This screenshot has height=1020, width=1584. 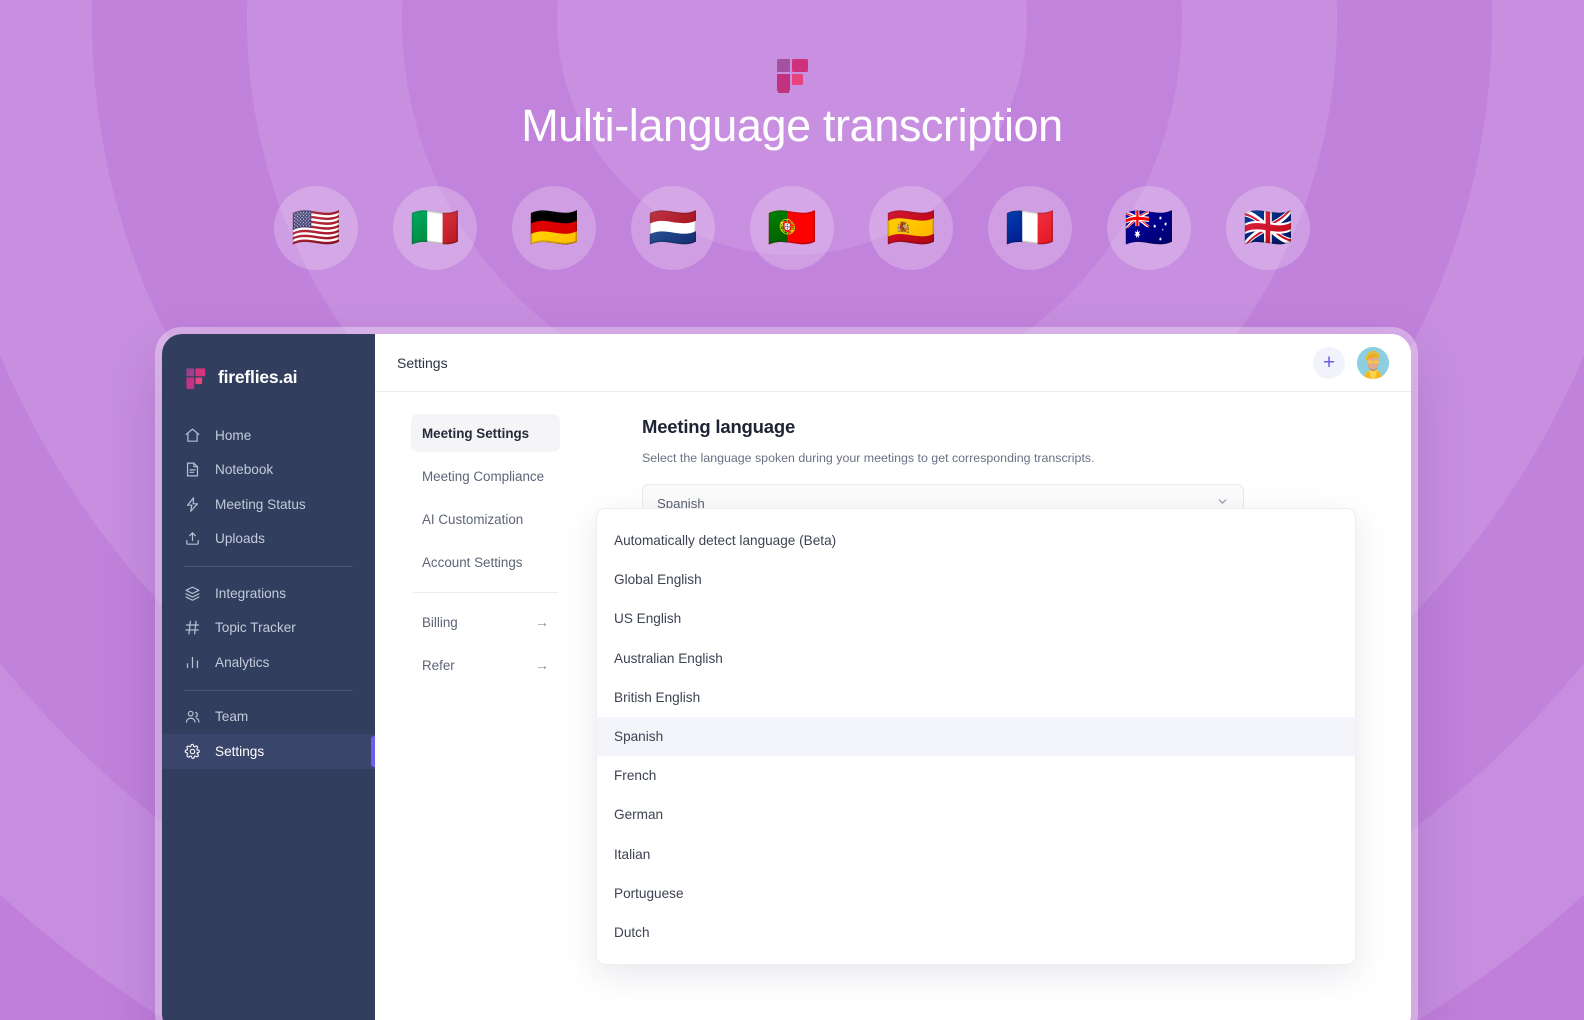 I want to click on sidebar-item-notebook: Notebook, so click(x=268, y=470).